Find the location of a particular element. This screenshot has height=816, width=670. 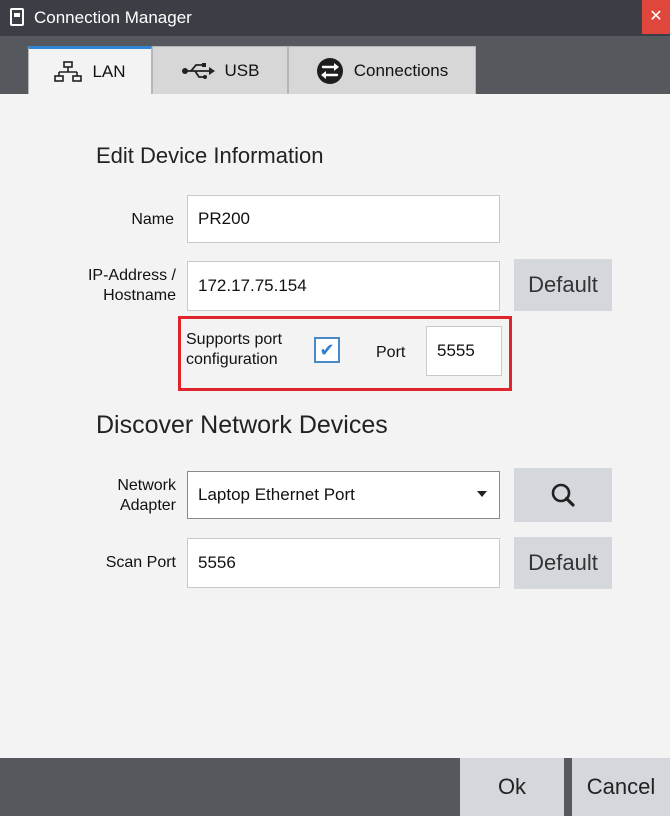

tab-connections-label: Connections is located at coordinates (401, 70).